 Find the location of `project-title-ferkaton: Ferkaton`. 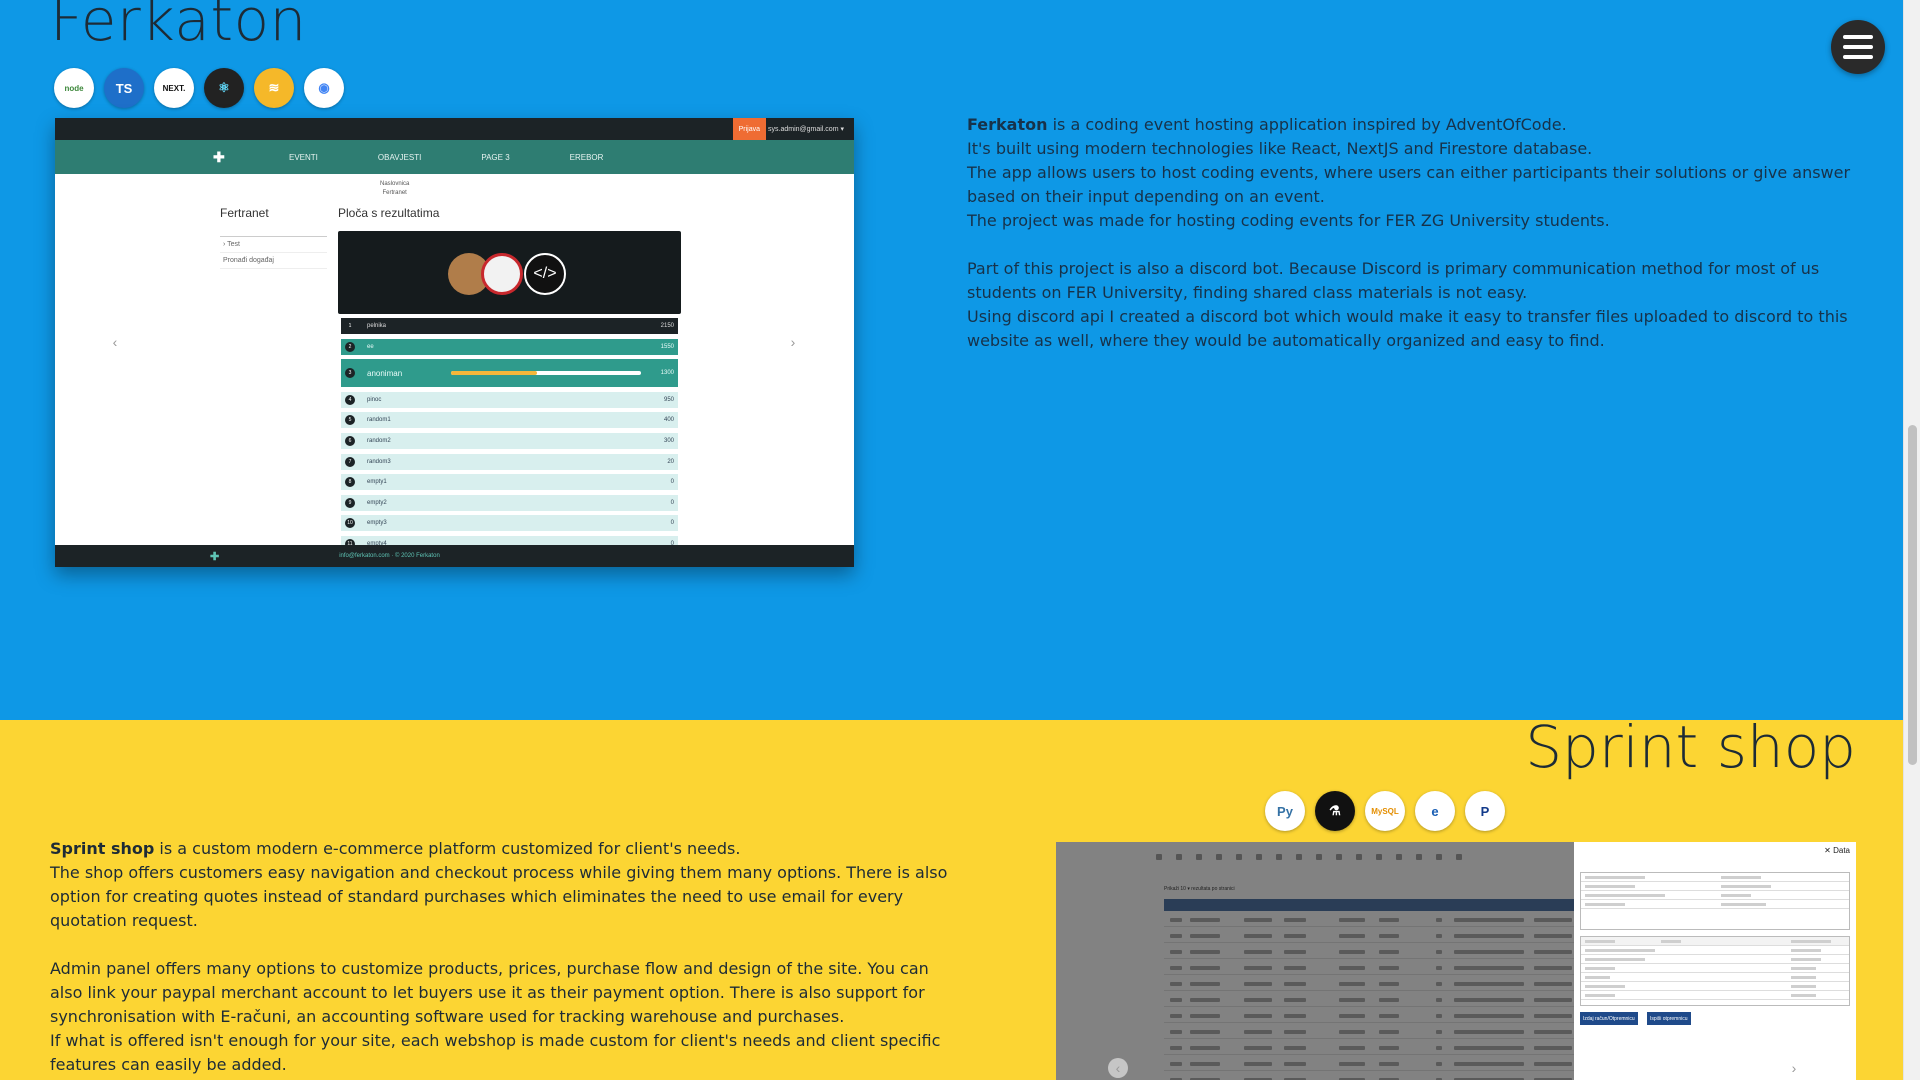

project-title-ferkaton: Ferkaton is located at coordinates (178, 27).